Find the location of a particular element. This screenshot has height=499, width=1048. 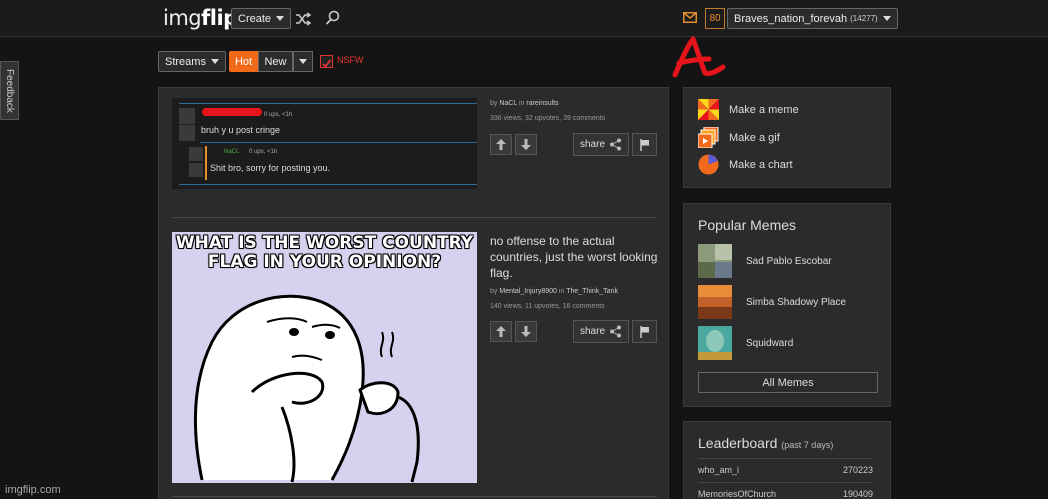

popular-meme-label: Squidward is located at coordinates (770, 343).